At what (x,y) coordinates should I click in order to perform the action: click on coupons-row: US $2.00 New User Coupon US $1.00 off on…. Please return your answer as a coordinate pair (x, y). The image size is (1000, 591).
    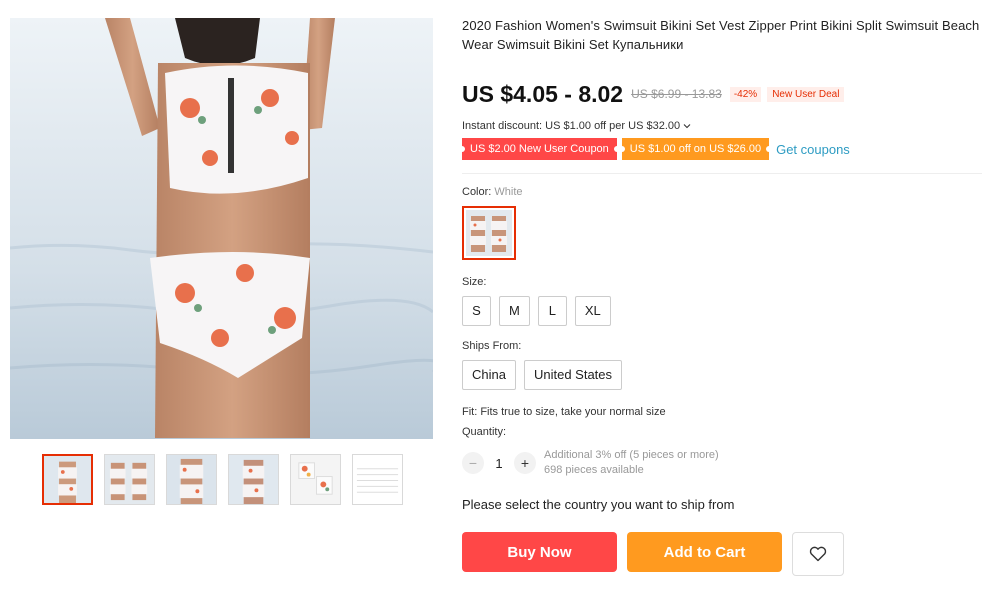
    Looking at the image, I should click on (723, 149).